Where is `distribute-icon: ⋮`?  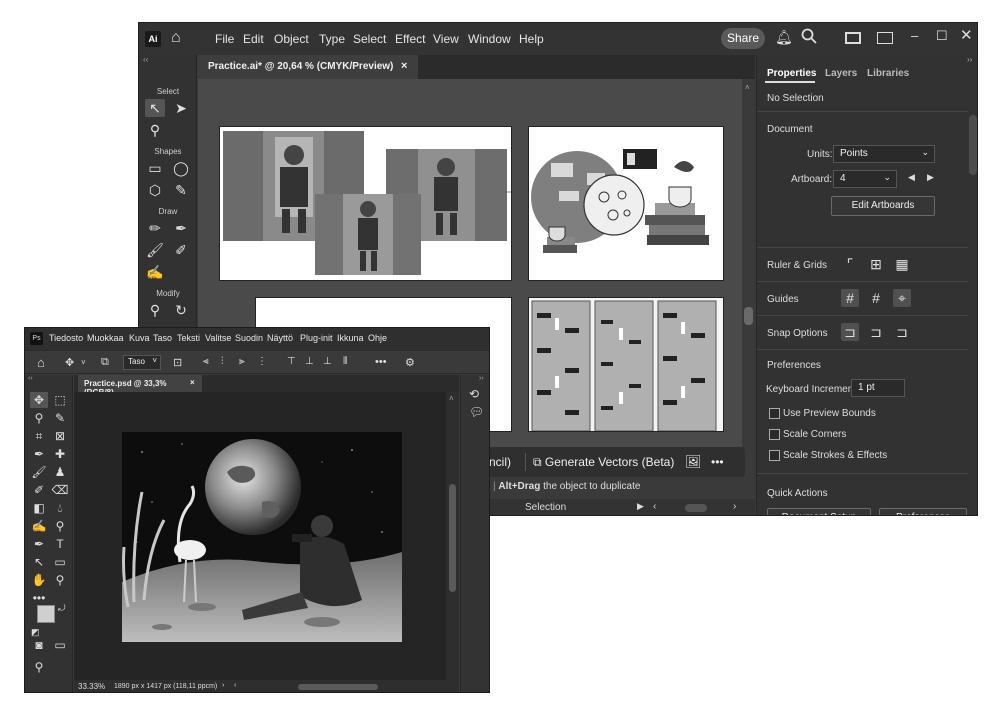 distribute-icon: ⋮ is located at coordinates (262, 361).